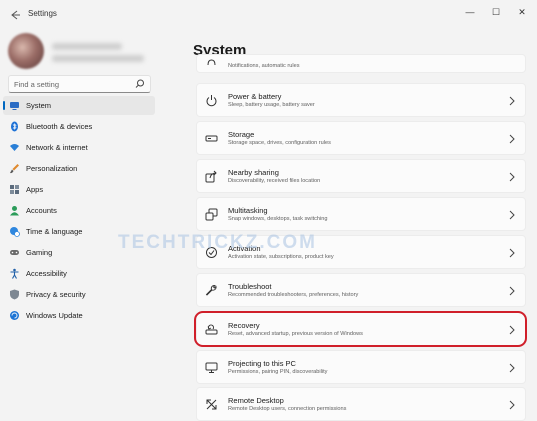  Describe the element at coordinates (211, 62) in the screenshot. I see `notifications-icon` at that location.